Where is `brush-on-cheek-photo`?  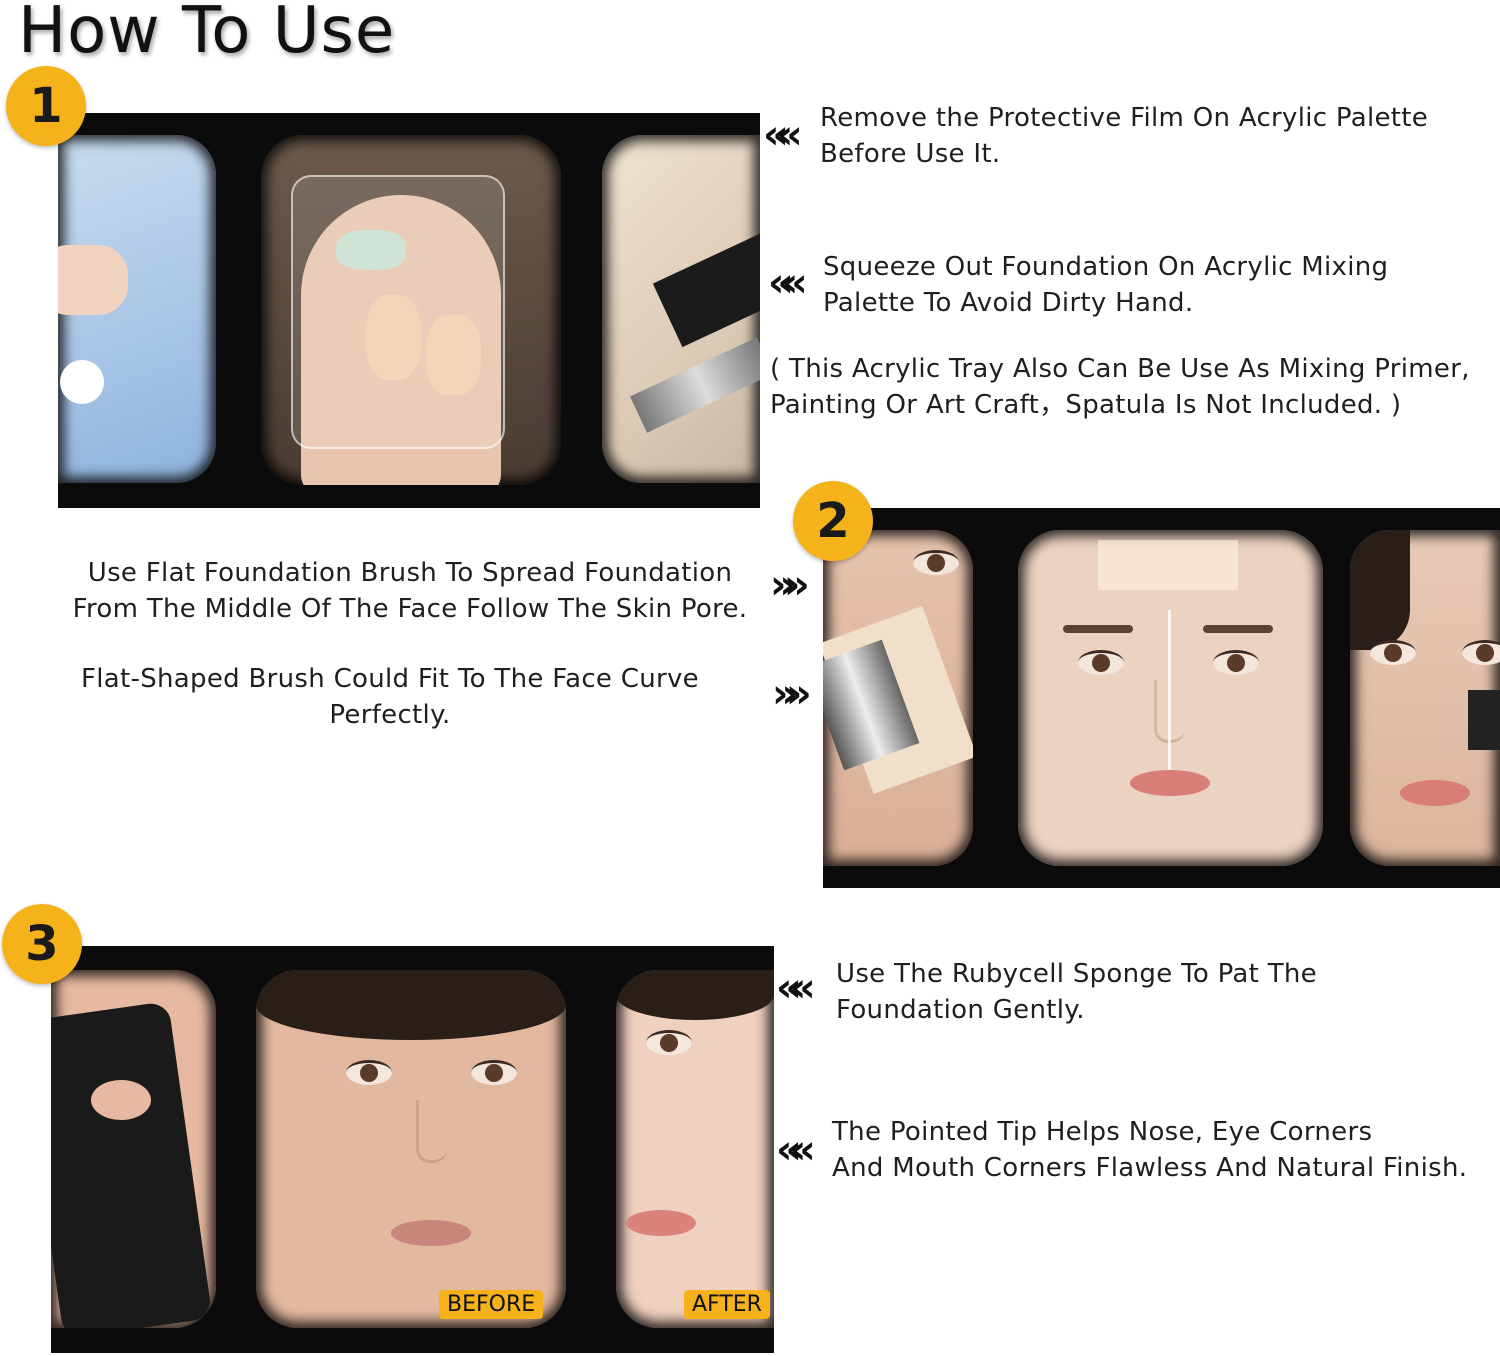 brush-on-cheek-photo is located at coordinates (898, 698).